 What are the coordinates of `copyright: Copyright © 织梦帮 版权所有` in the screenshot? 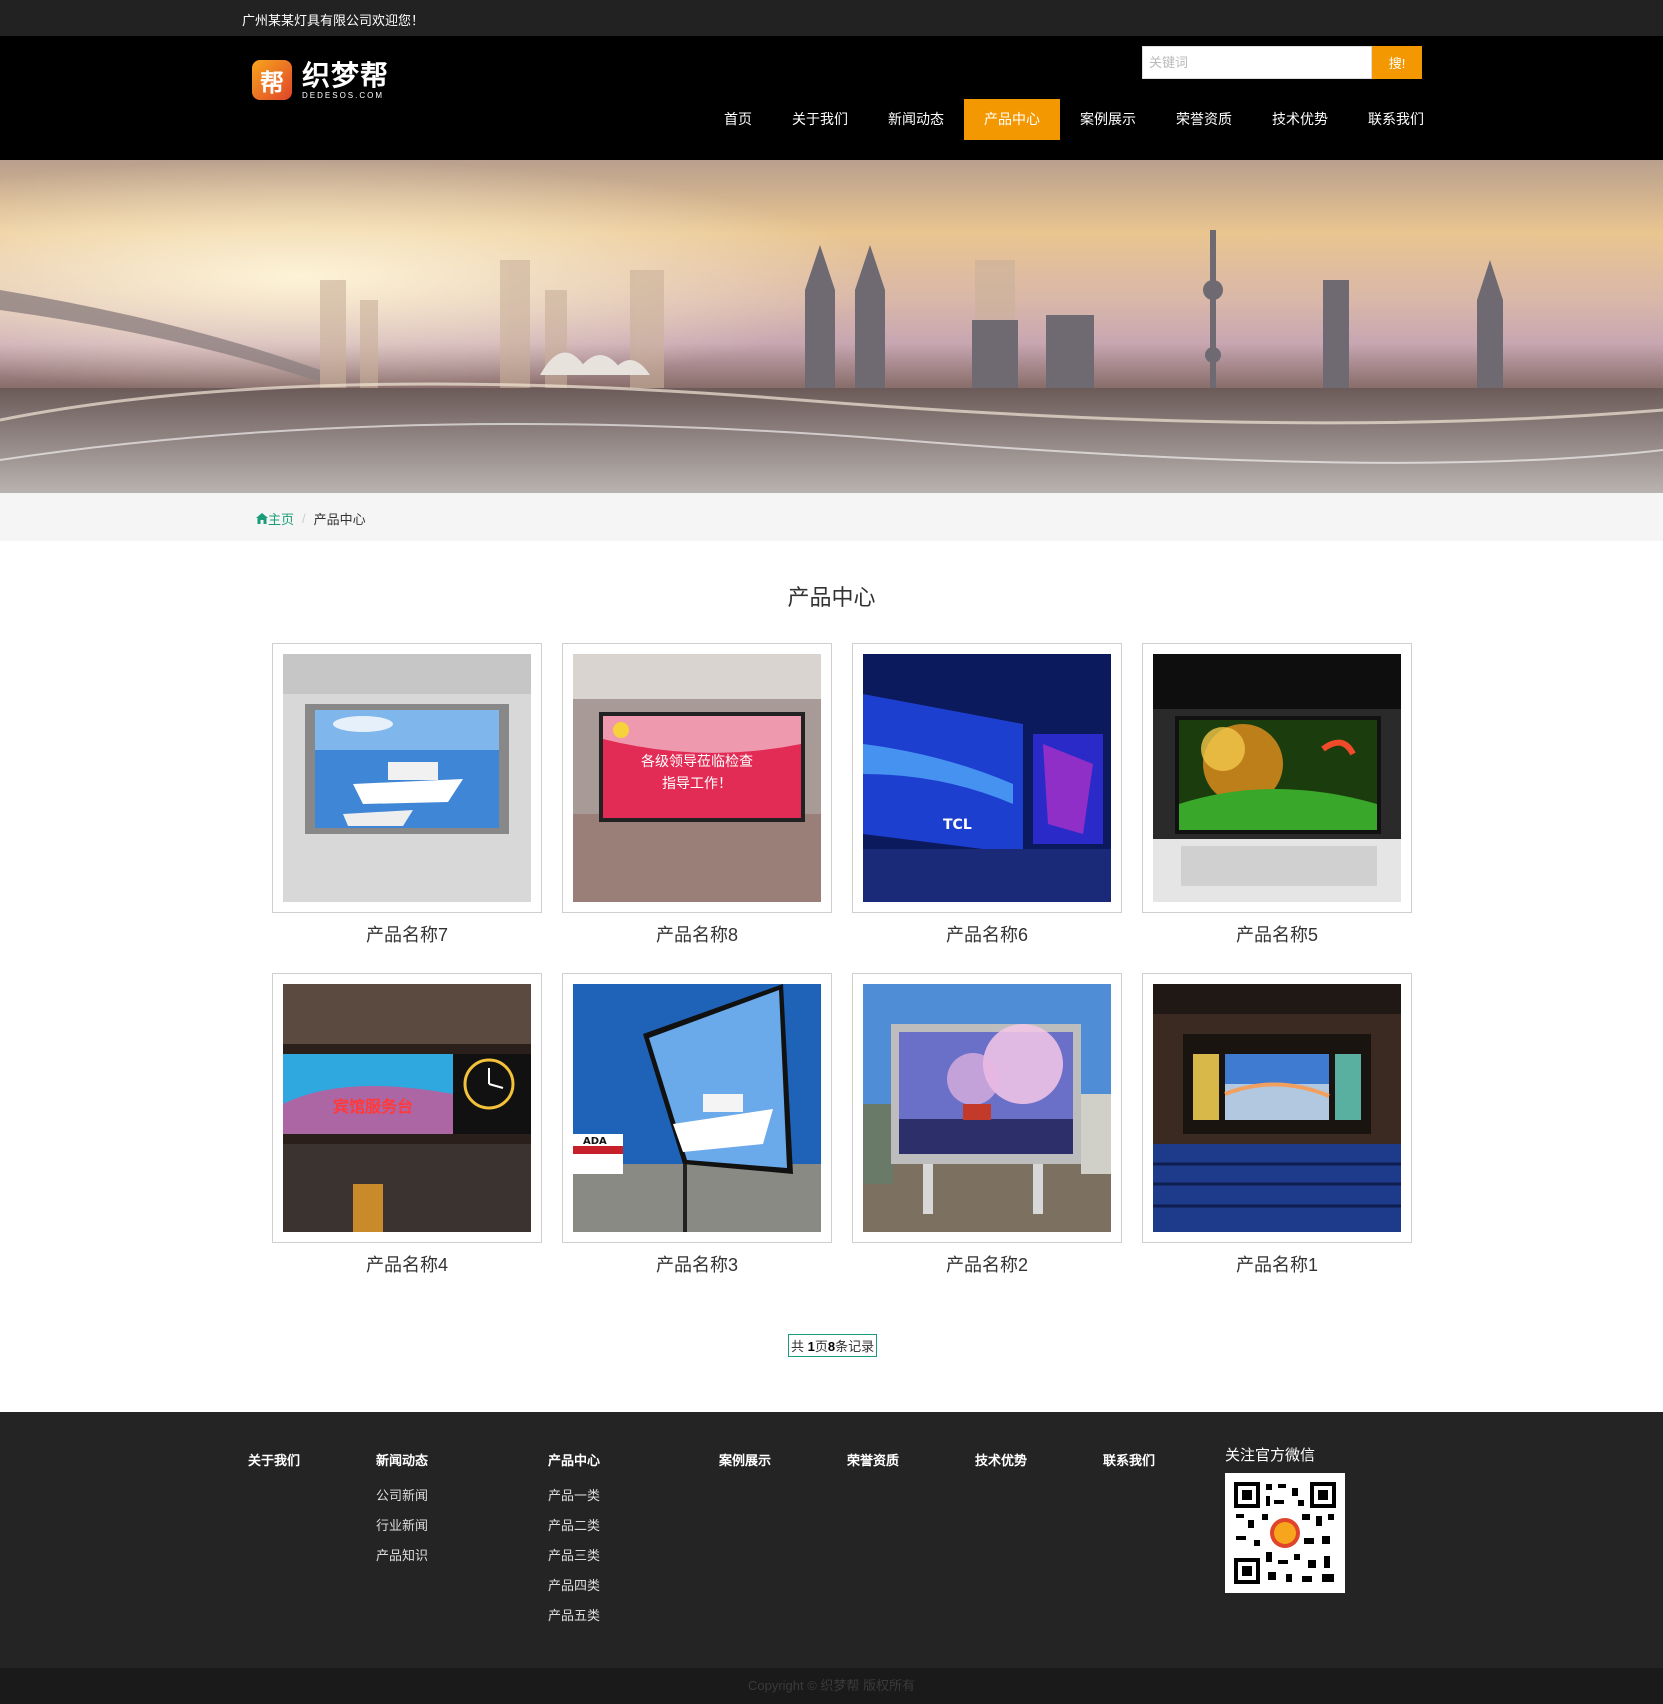 It's located at (831, 1686).